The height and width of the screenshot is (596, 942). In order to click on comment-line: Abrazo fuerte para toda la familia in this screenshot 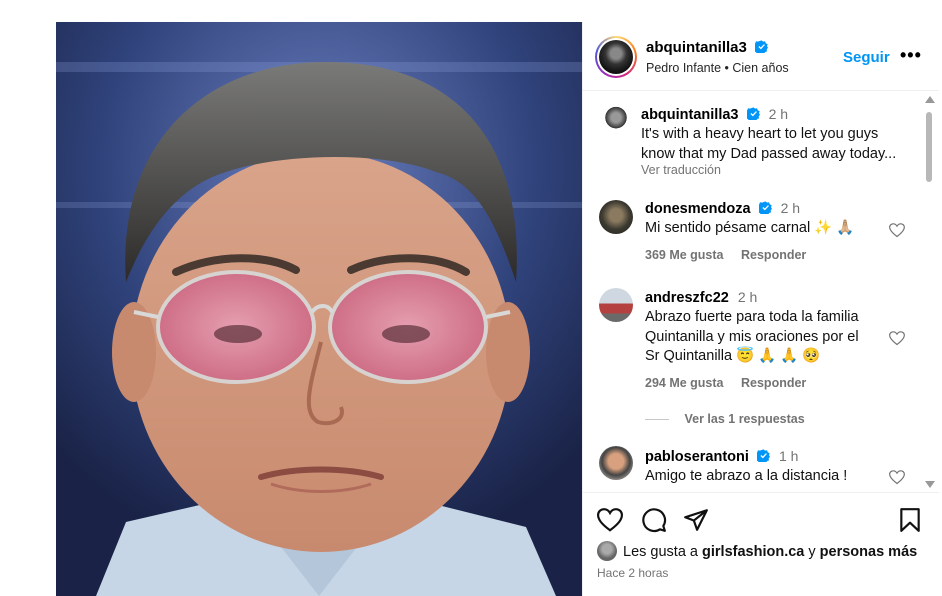, I will do `click(752, 317)`.